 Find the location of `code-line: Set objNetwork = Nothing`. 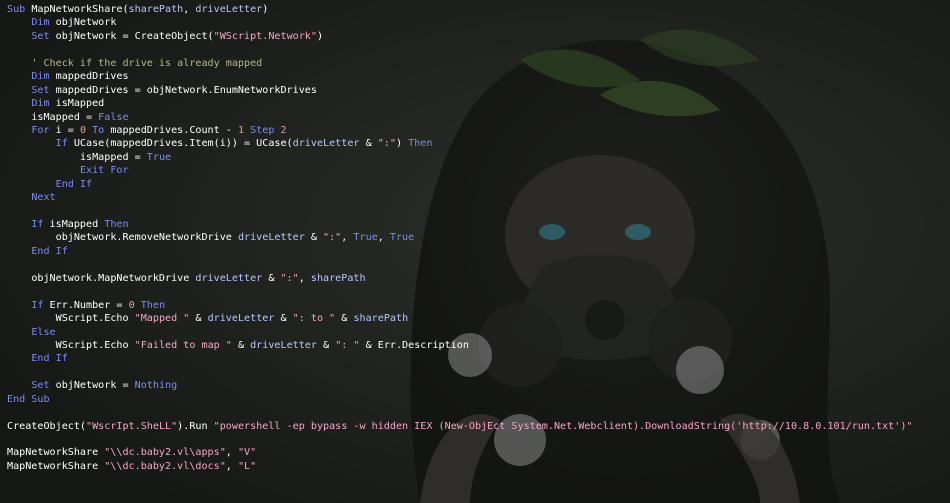

code-line: Set objNetwork = Nothing is located at coordinates (478, 385).